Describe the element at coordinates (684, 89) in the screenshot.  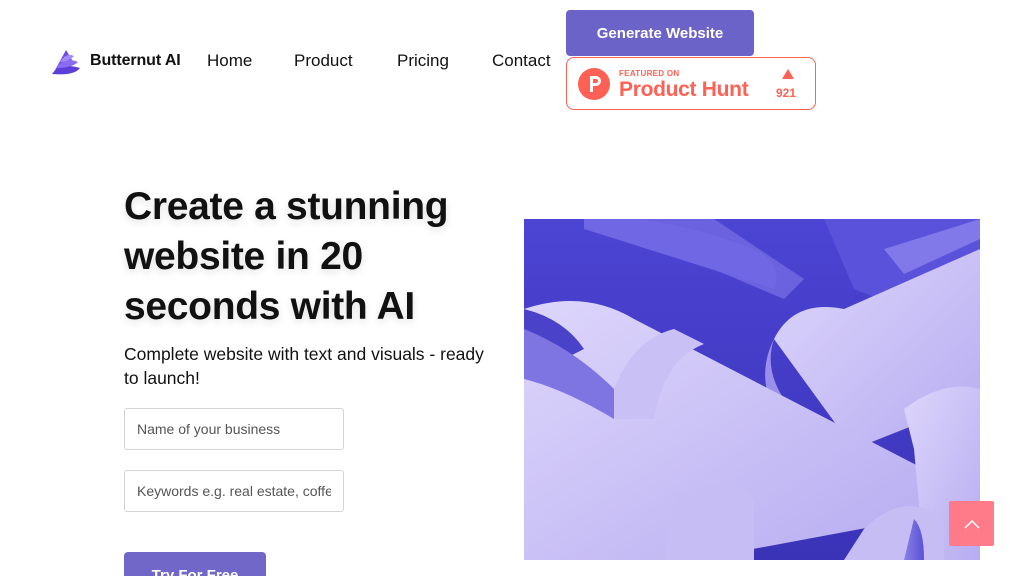
I see `product-hunt-name: Product Hunt` at that location.